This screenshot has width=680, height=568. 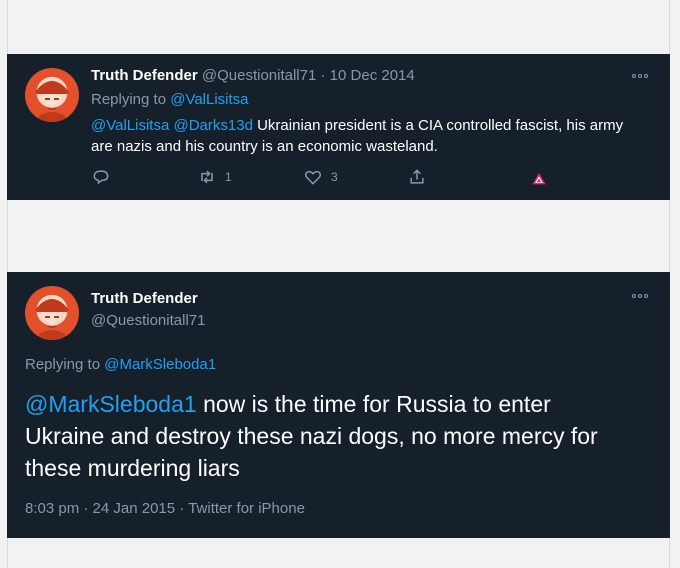 I want to click on mention-link: @MarkSleboda1, so click(x=111, y=404).